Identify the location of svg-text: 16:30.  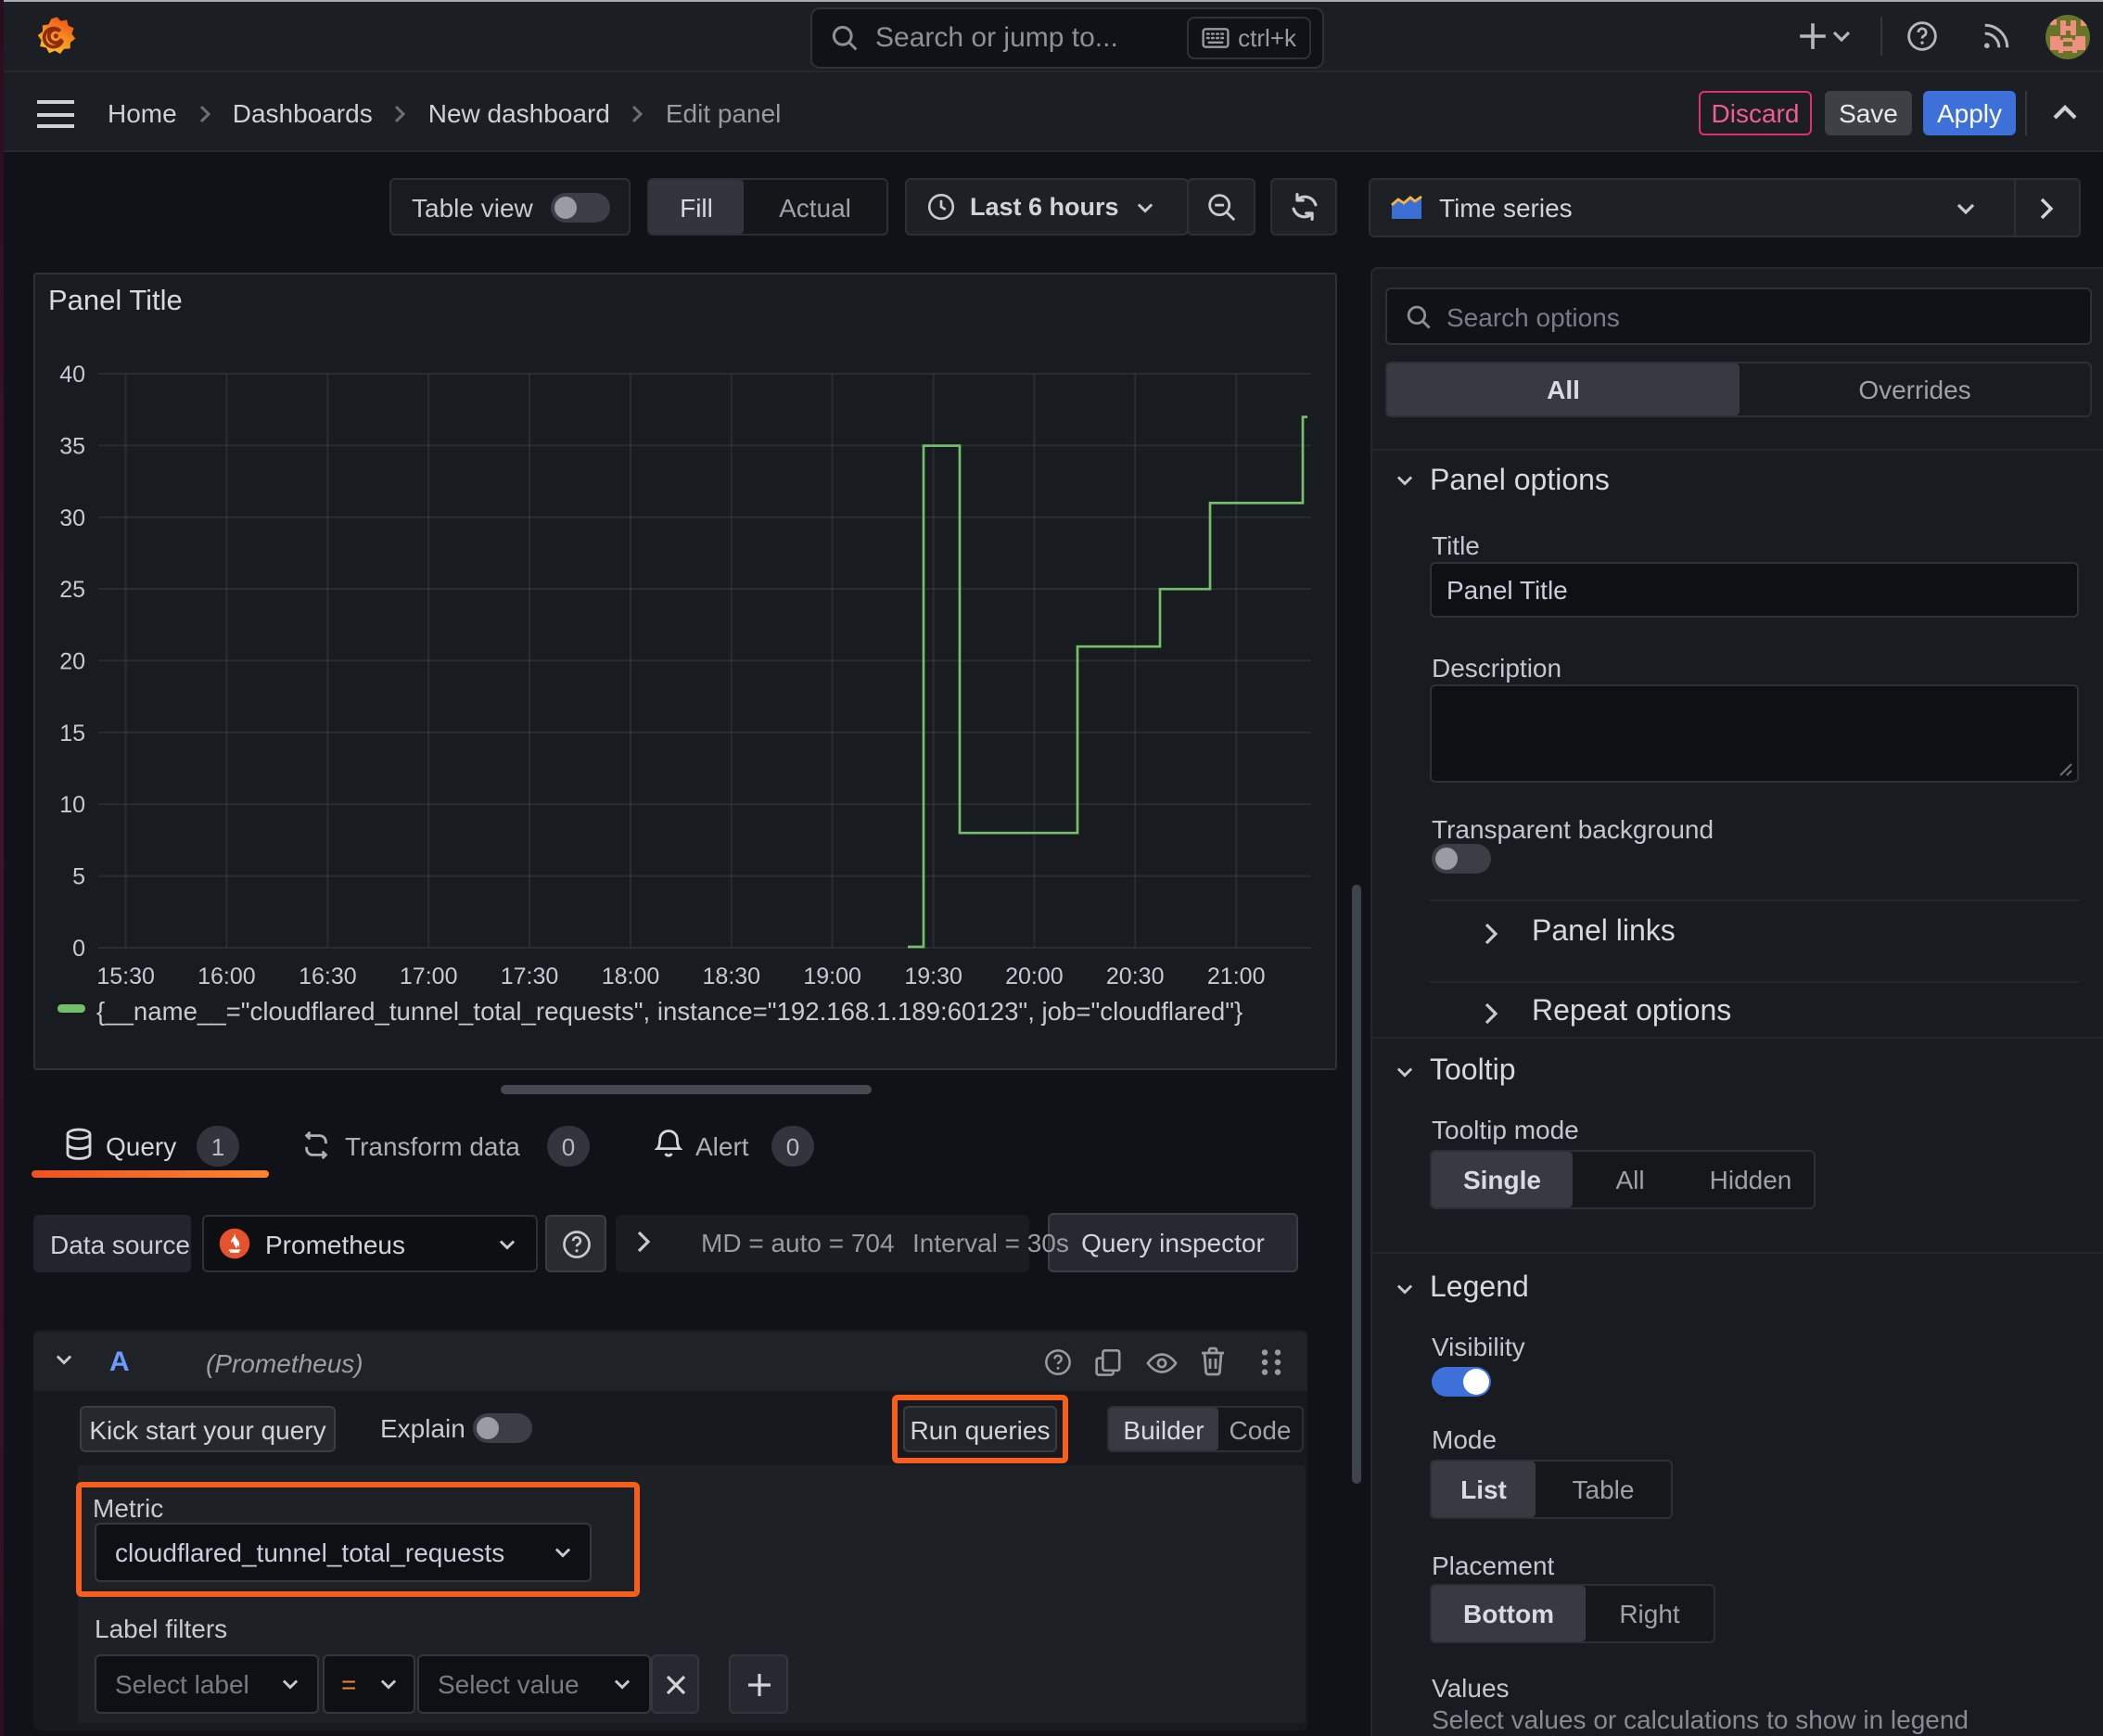
(328, 976).